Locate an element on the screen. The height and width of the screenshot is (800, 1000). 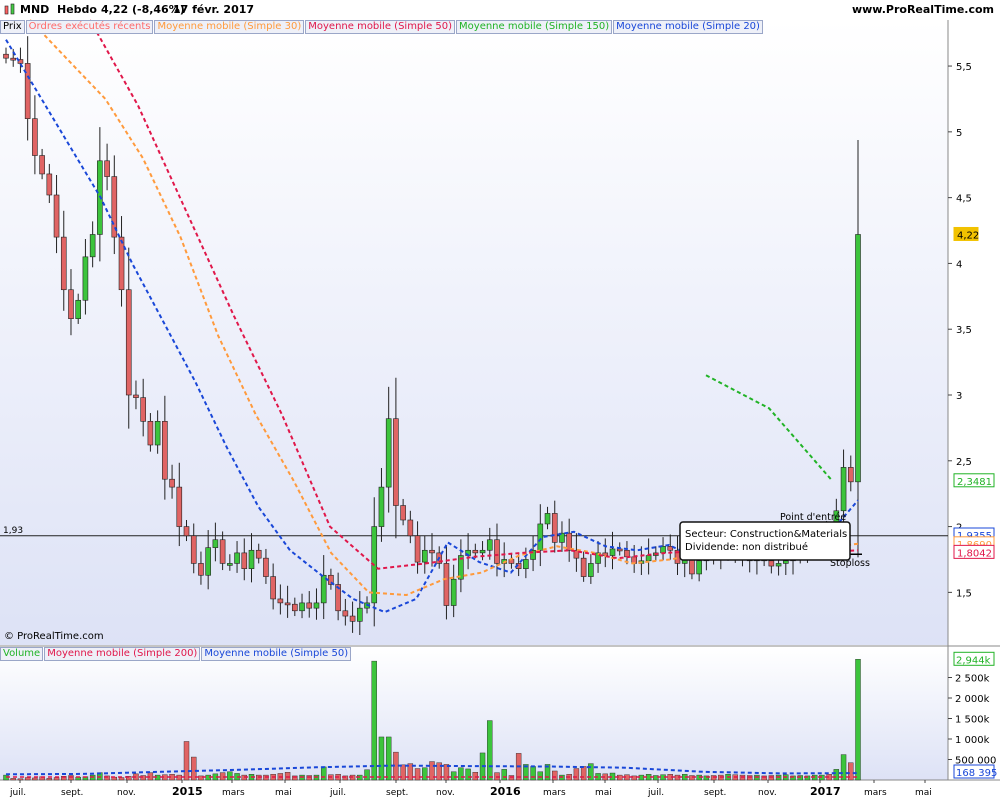
price-legend-item: Moyenne mobile (Simple 150) is located at coordinates (534, 27).